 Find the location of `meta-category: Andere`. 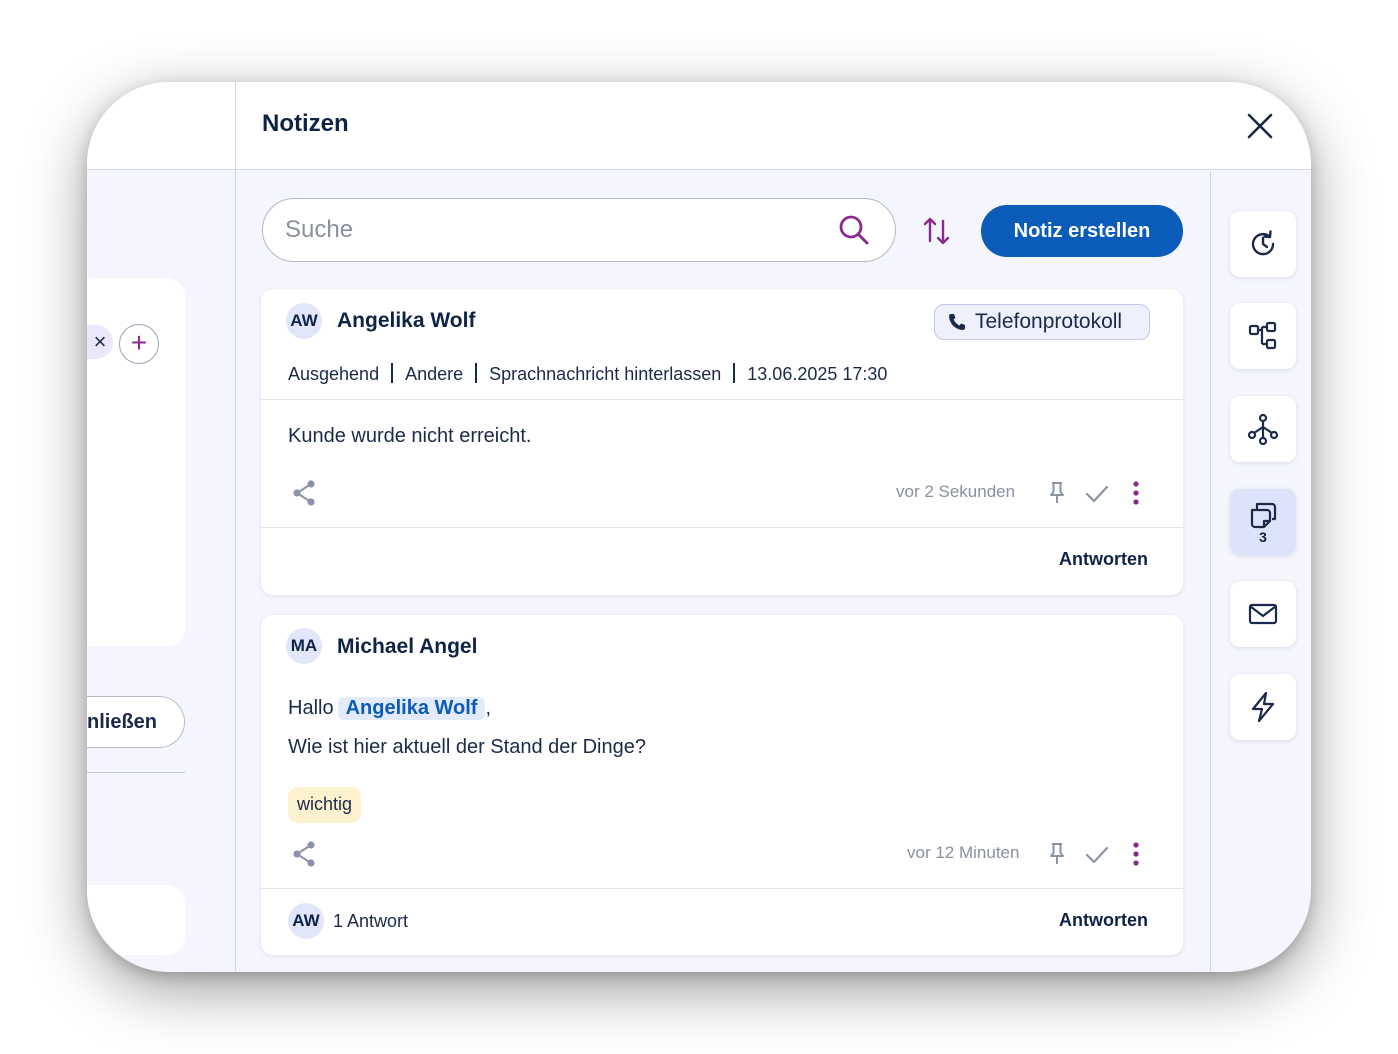

meta-category: Andere is located at coordinates (434, 374).